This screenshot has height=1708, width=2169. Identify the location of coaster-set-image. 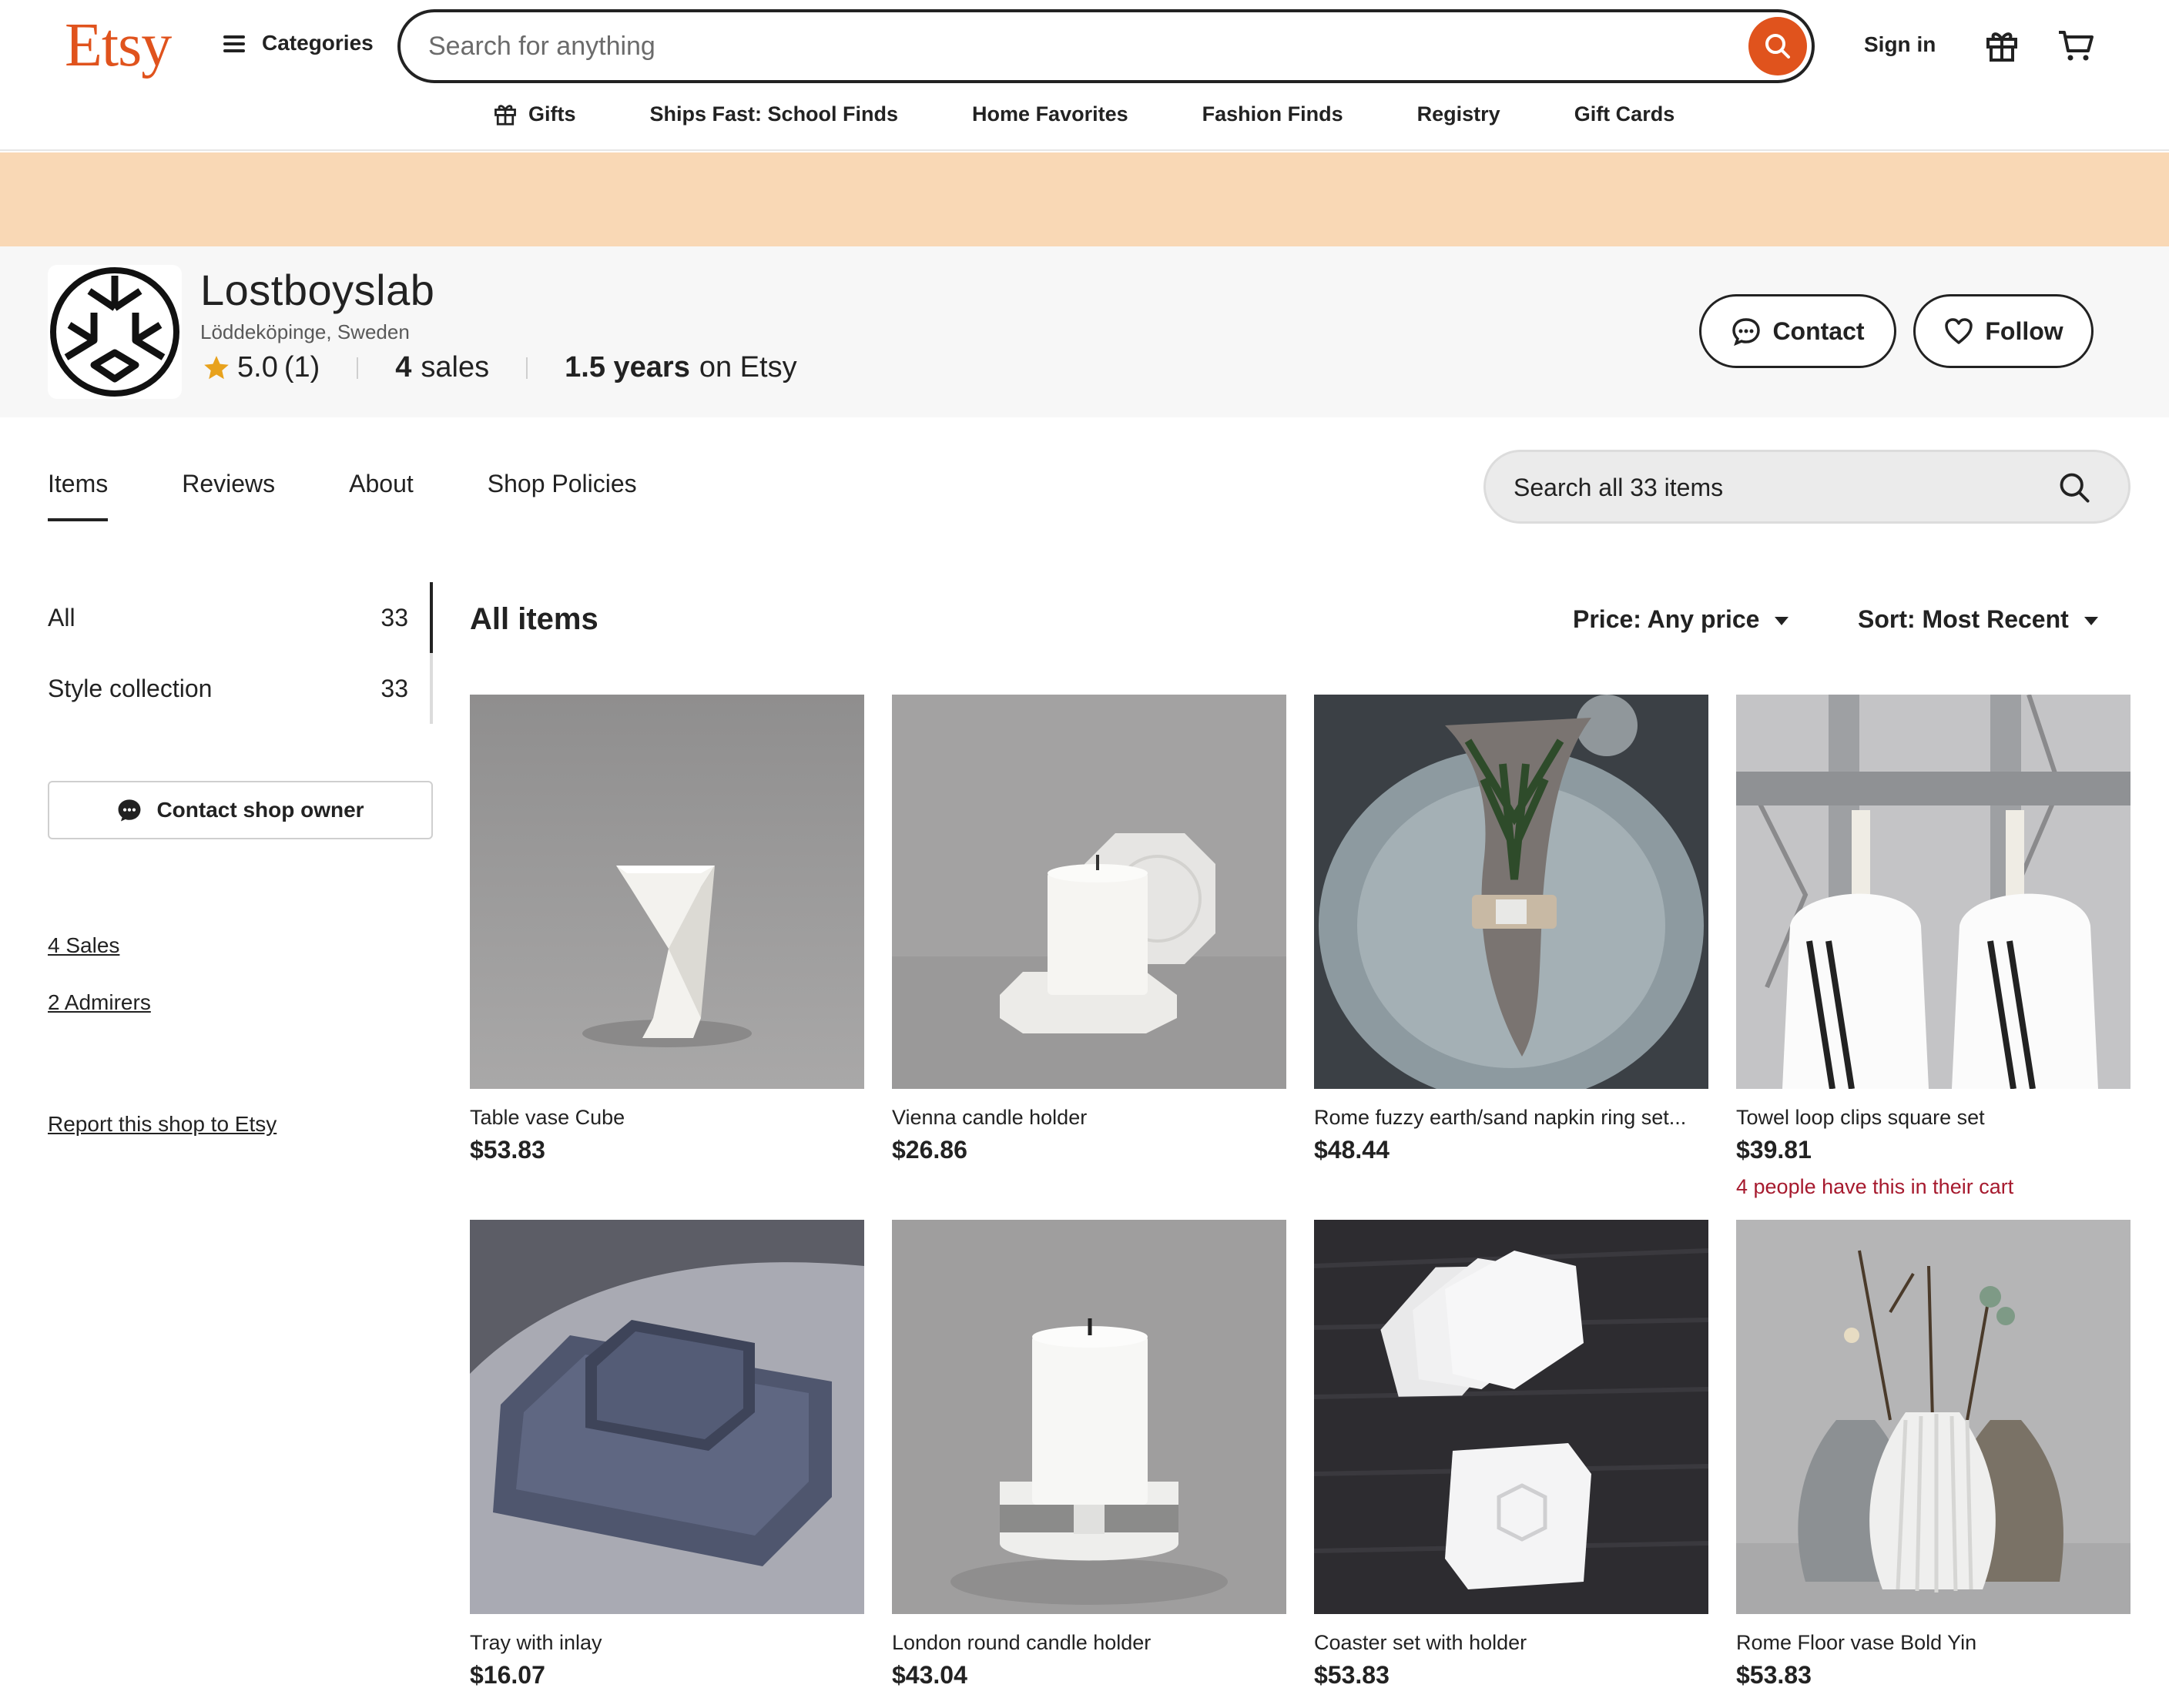
(1511, 1417).